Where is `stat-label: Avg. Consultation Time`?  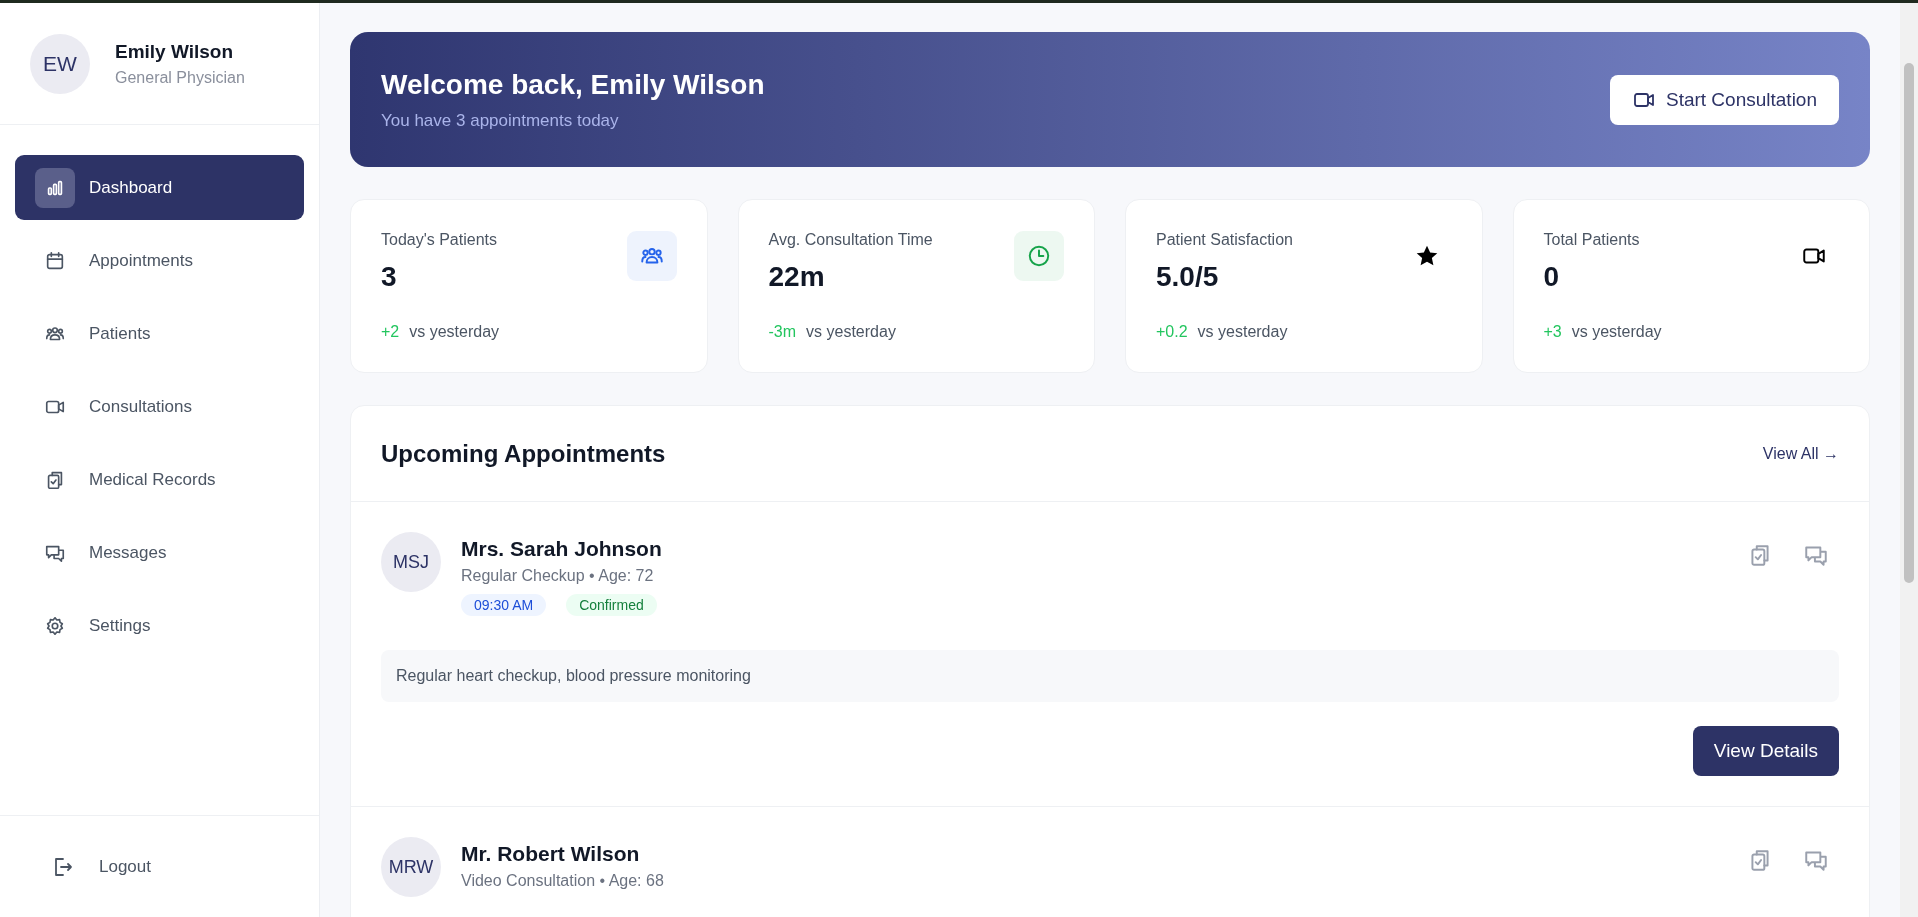
stat-label: Avg. Consultation Time is located at coordinates (850, 240).